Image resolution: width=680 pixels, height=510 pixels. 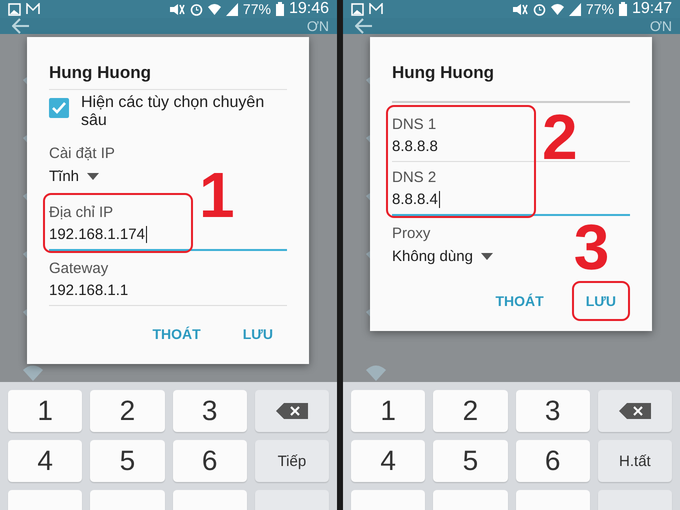 I want to click on field-label: Địa chỉ IP, so click(x=81, y=212).